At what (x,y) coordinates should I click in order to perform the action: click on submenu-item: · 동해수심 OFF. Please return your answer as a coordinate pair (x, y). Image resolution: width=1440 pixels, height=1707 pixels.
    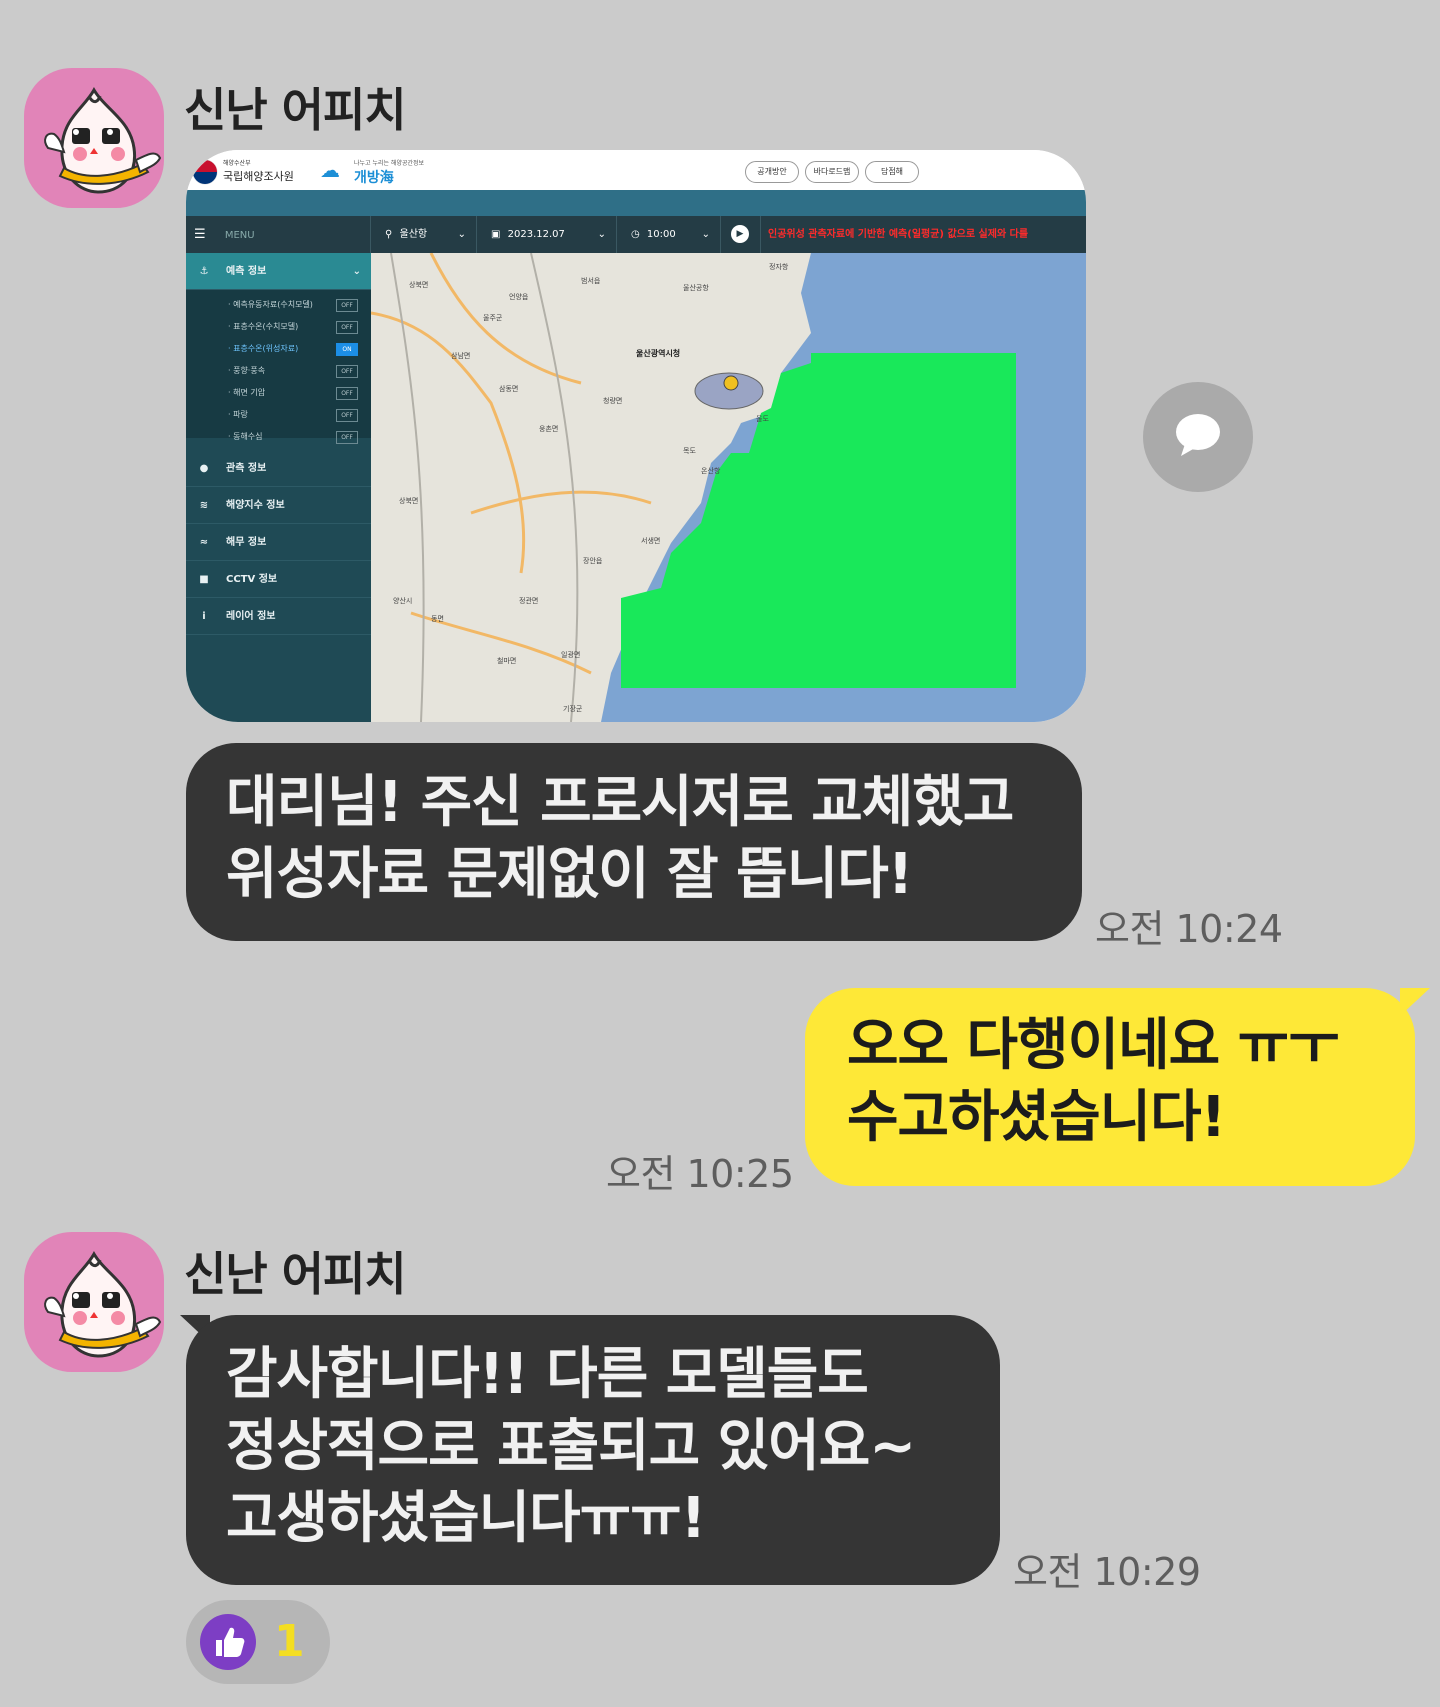
    Looking at the image, I should click on (293, 437).